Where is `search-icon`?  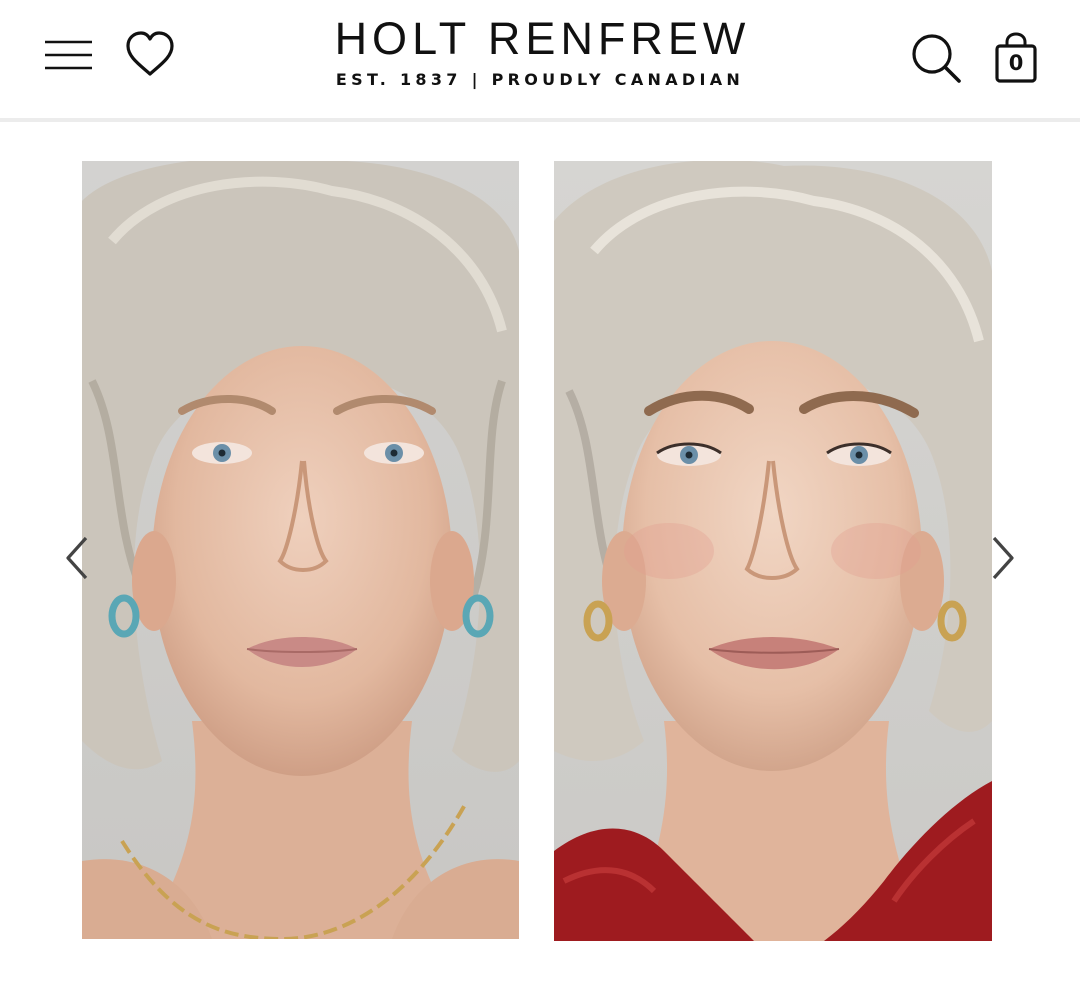 search-icon is located at coordinates (936, 58).